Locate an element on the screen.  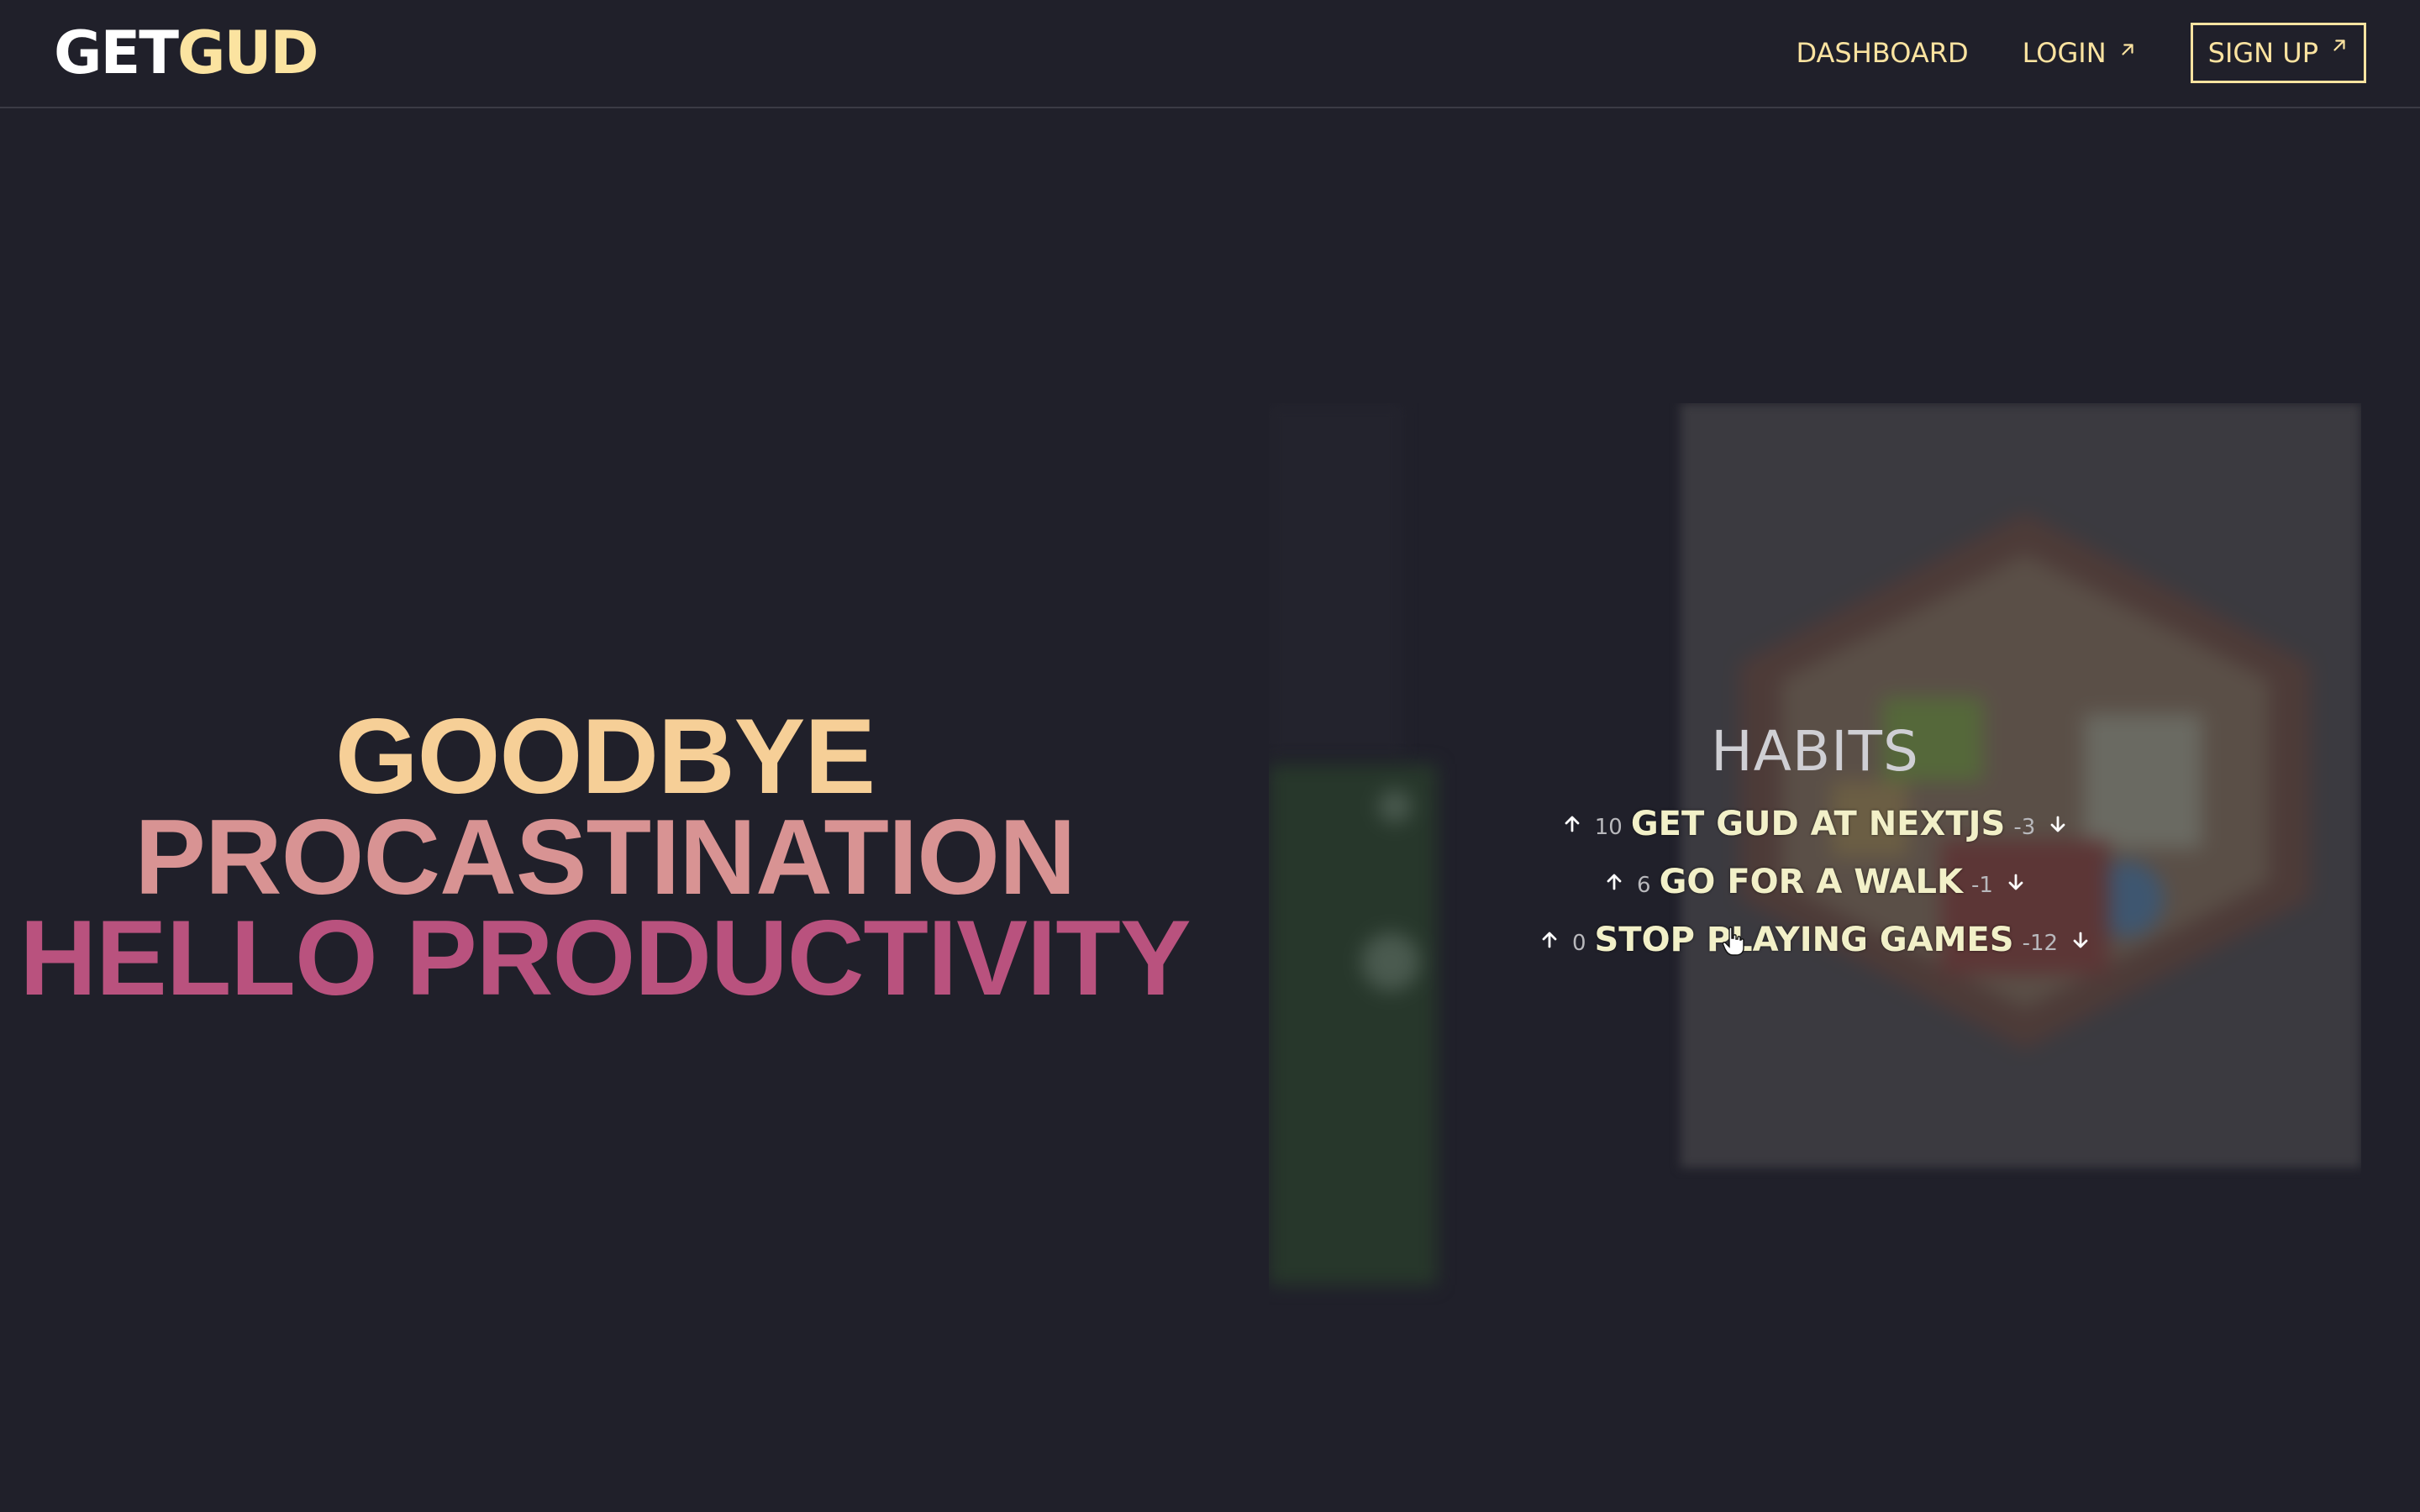
nav-links: DASHBOARD LOGIN SIGN UP is located at coordinates (2081, 53).